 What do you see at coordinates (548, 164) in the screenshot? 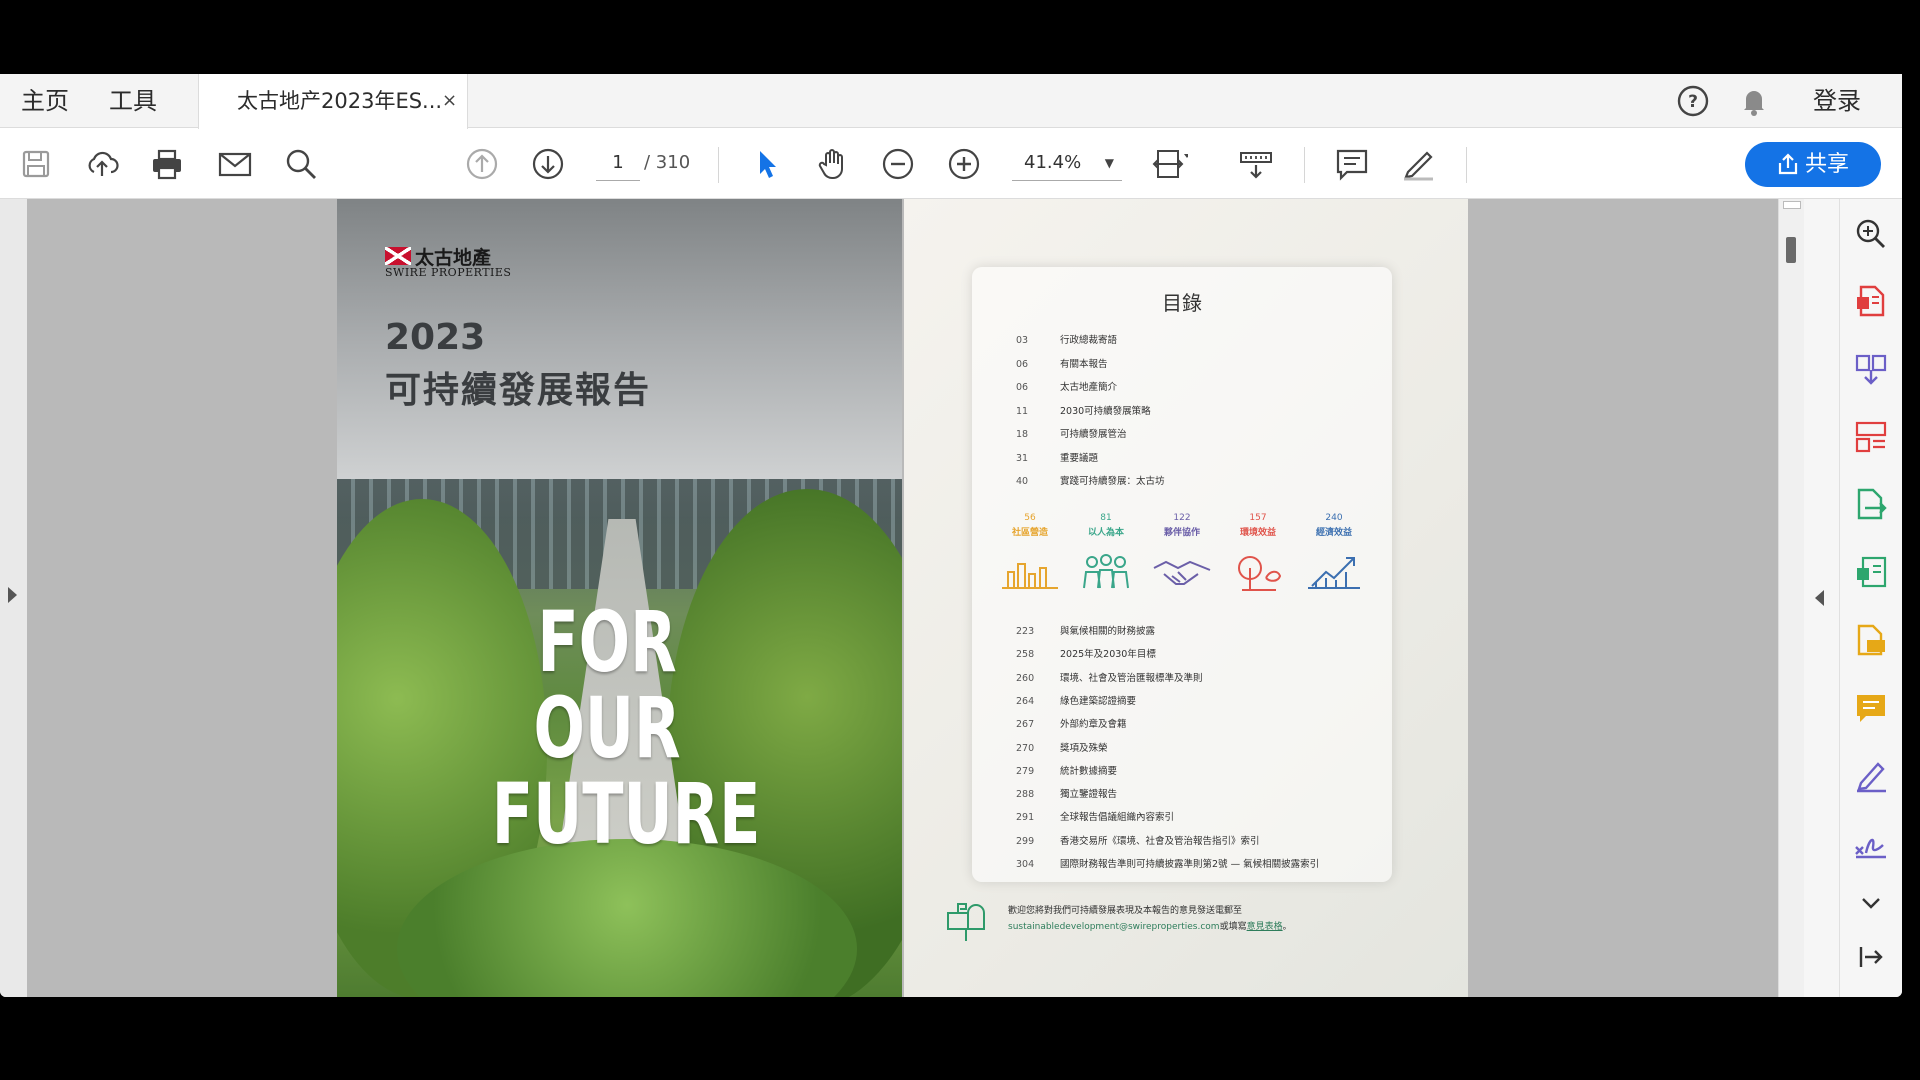
I see `next-page-icon` at bounding box center [548, 164].